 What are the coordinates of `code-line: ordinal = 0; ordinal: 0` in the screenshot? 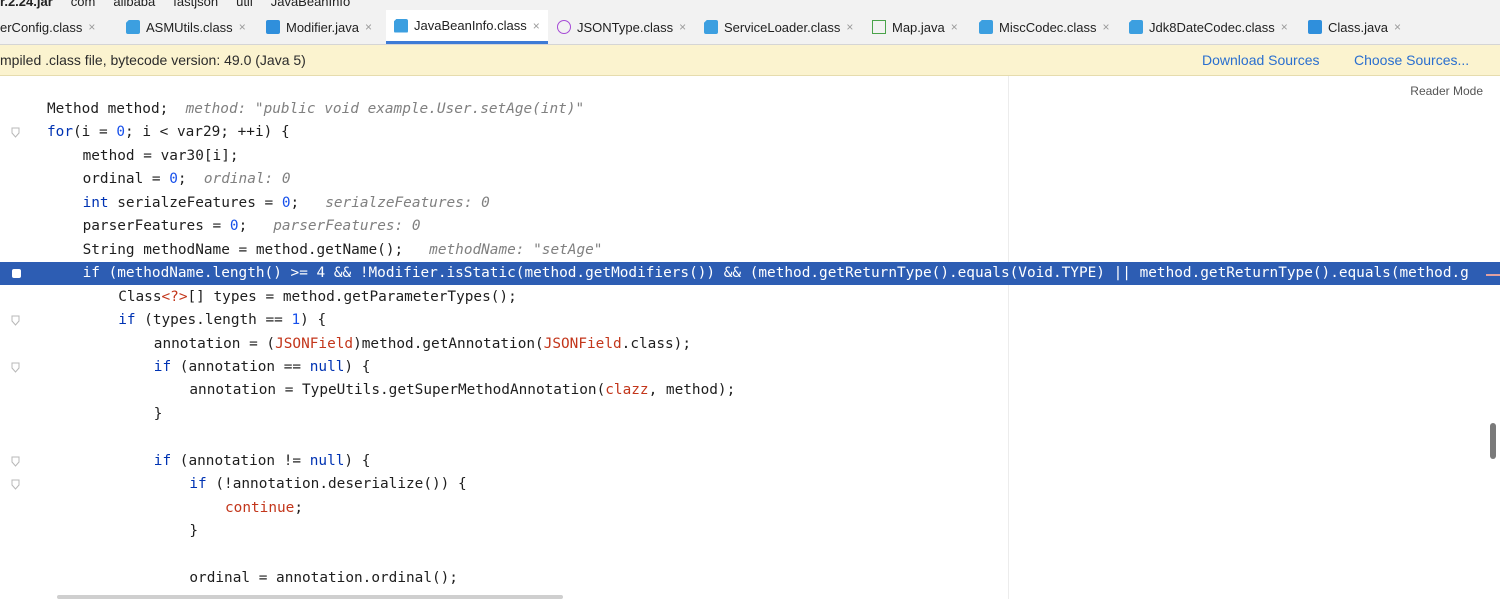 It's located at (750, 179).